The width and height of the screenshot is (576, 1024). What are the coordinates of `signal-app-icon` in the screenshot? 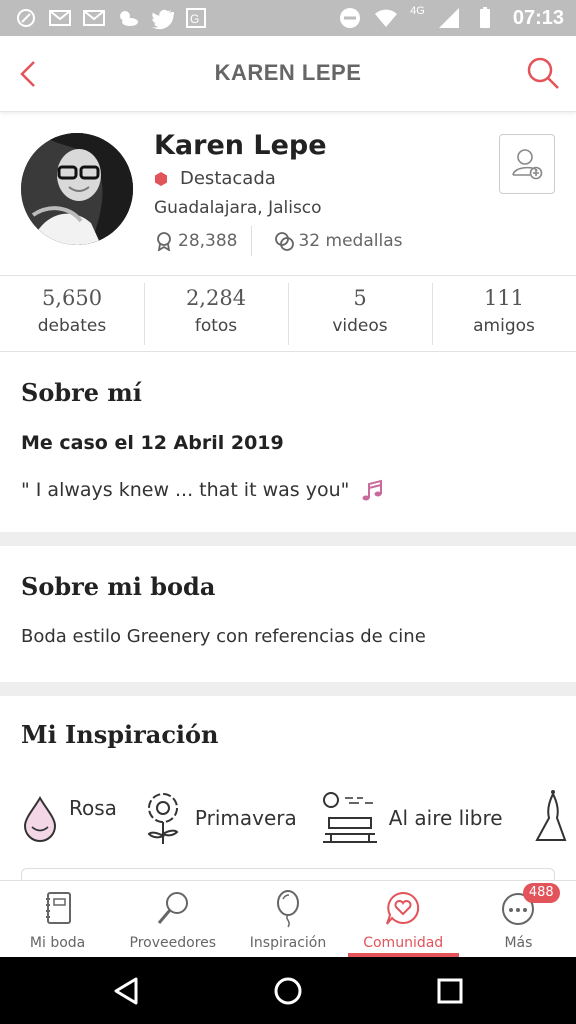 It's located at (26, 18).